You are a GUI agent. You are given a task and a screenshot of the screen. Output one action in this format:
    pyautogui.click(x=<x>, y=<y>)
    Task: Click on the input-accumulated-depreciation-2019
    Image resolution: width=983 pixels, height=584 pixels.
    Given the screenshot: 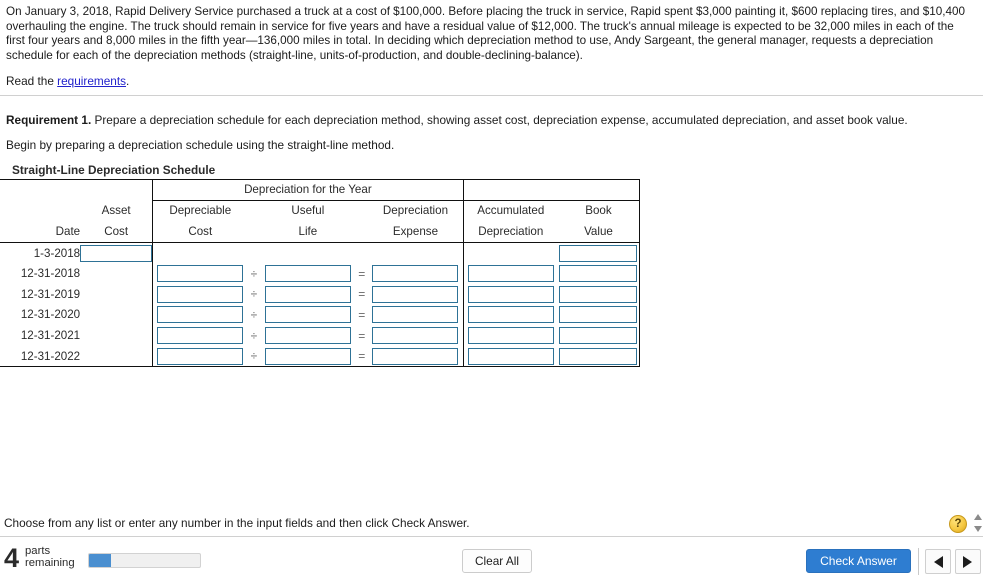 What is the action you would take?
    pyautogui.click(x=510, y=294)
    